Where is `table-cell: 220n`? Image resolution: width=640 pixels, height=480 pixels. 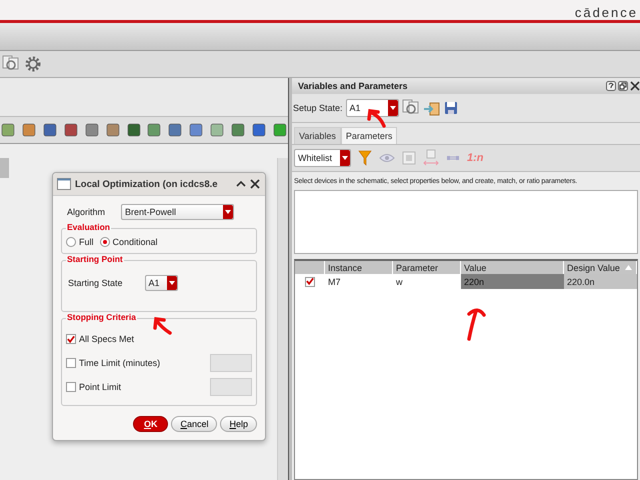 table-cell: 220n is located at coordinates (512, 281).